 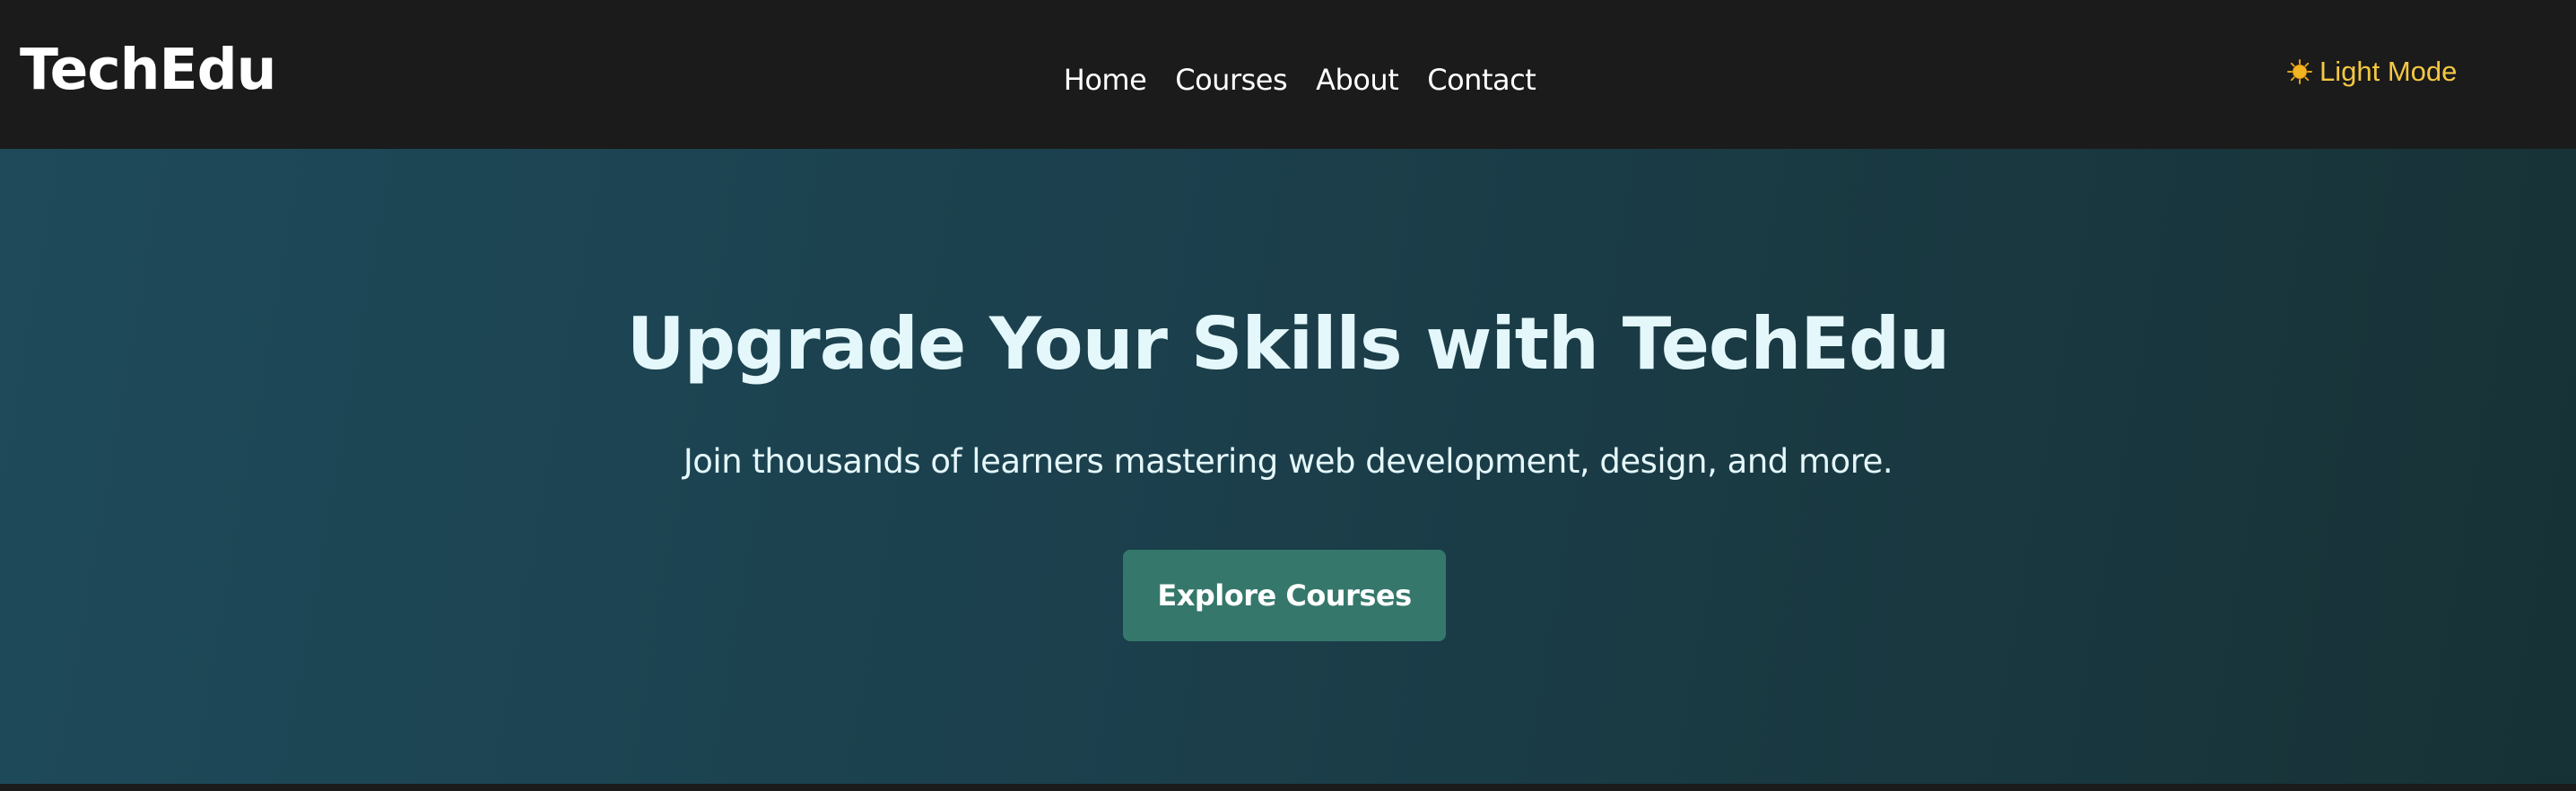 I want to click on hero-title: Upgrade Your Skills with TechEdu, so click(x=1288, y=344).